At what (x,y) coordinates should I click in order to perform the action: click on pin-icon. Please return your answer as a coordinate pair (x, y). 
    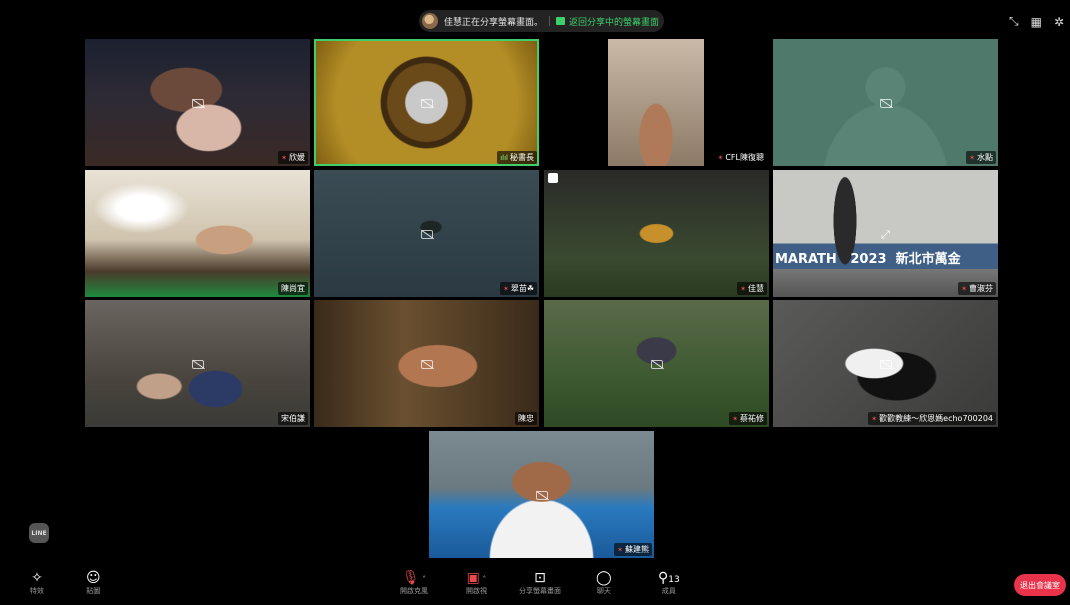
    Looking at the image, I should click on (553, 178).